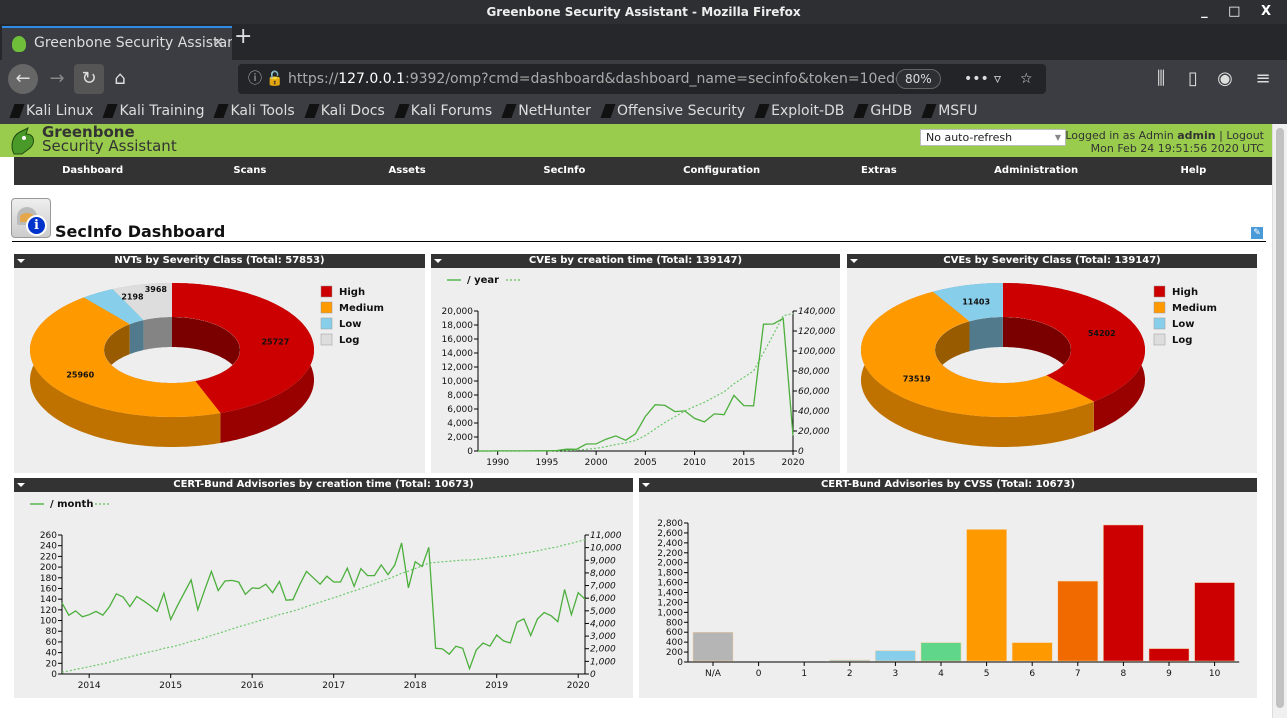 This screenshot has height=718, width=1287. What do you see at coordinates (1245, 135) in the screenshot?
I see `logout-link: Logout` at bounding box center [1245, 135].